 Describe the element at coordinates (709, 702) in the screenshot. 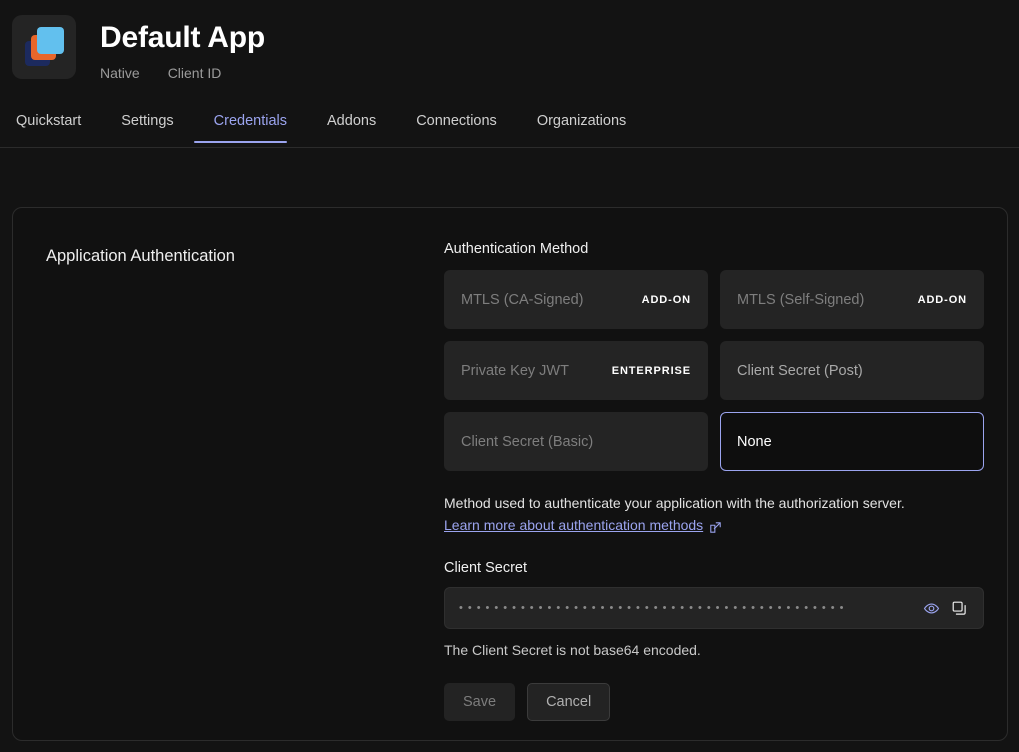

I see `form-actions: Save Cancel` at that location.